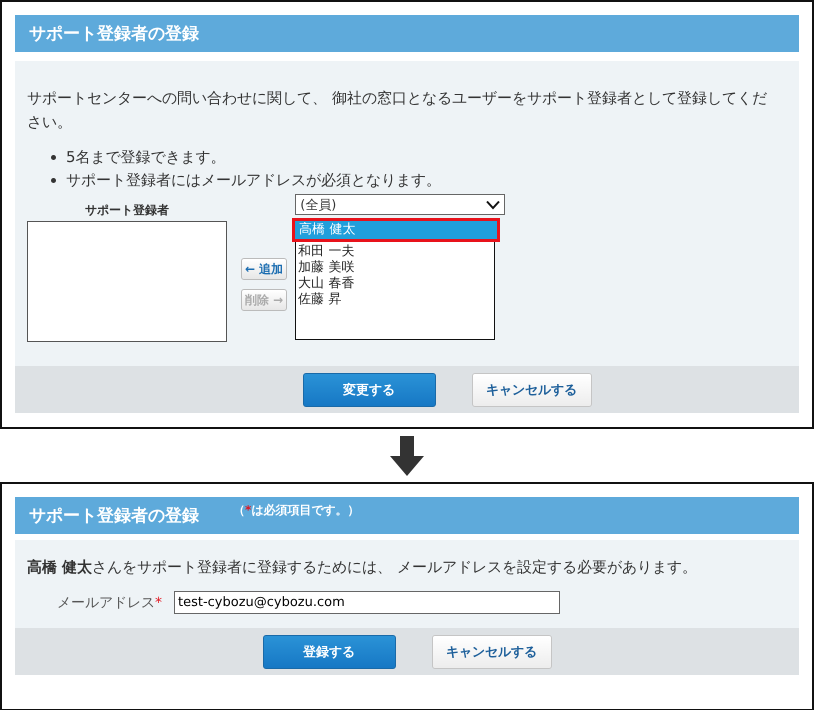 The width and height of the screenshot is (814, 710). I want to click on submit-button: 変更する, so click(369, 389).